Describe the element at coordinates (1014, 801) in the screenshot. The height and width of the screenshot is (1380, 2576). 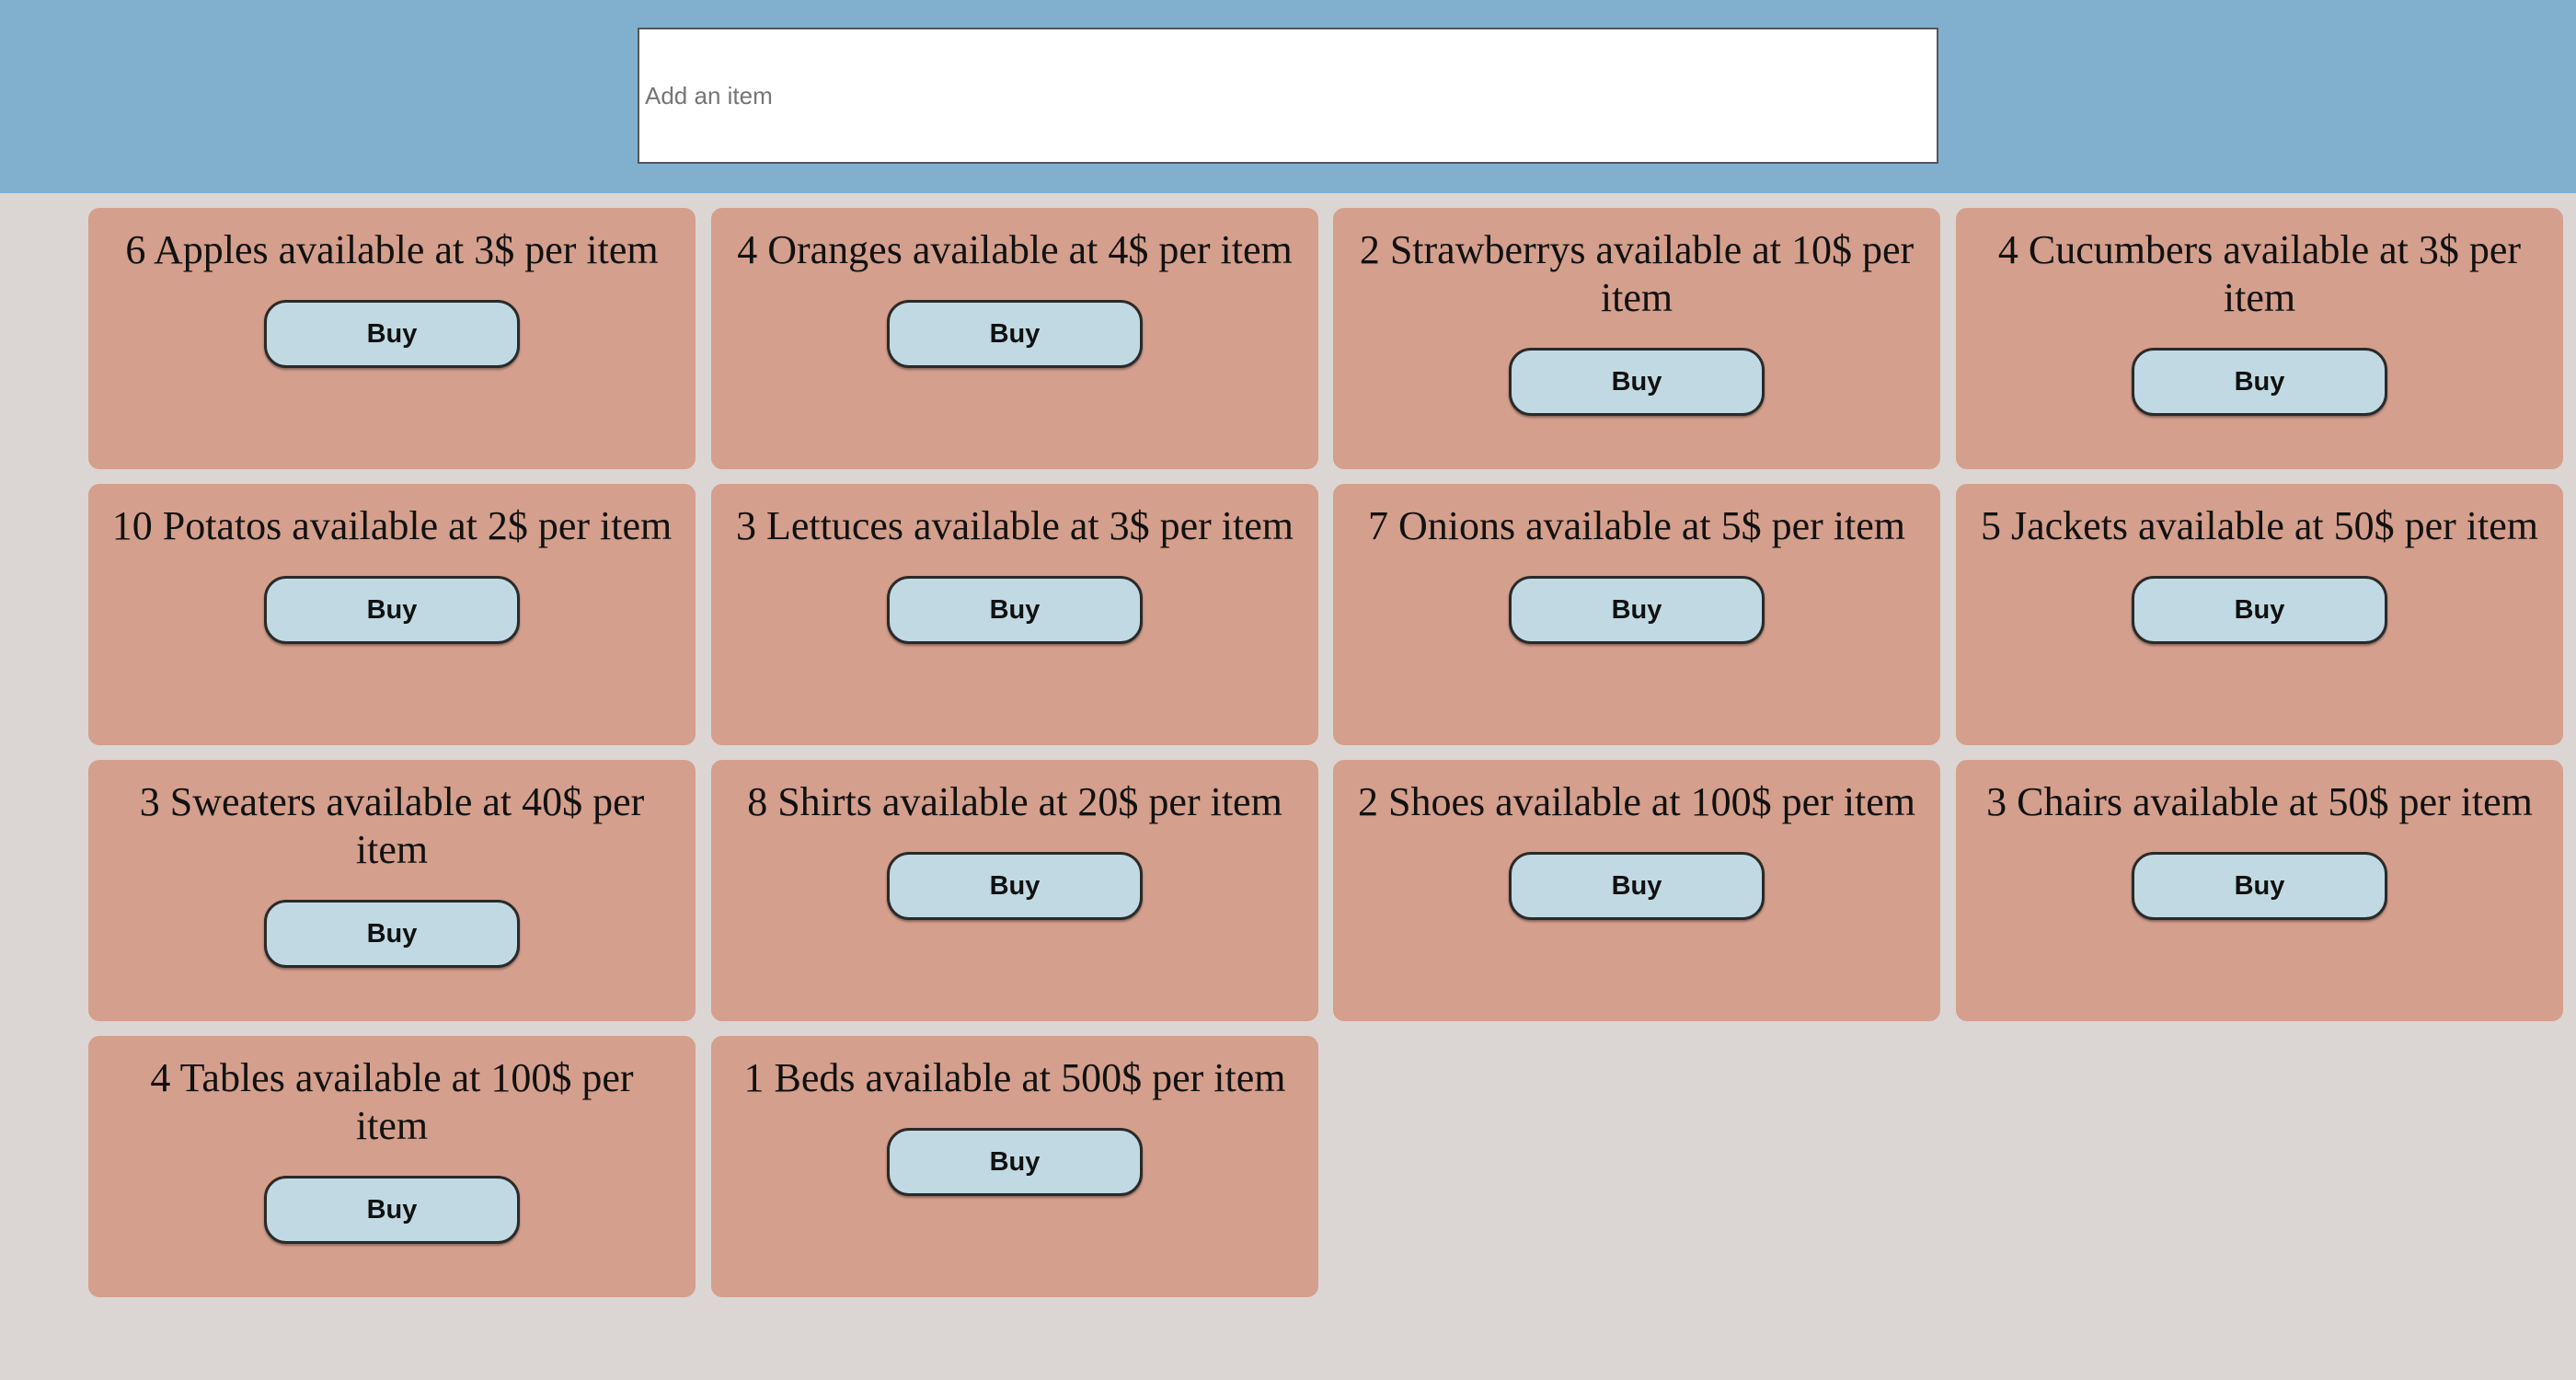
I see `item-description: 8 Shirts available at 20$ per item` at that location.